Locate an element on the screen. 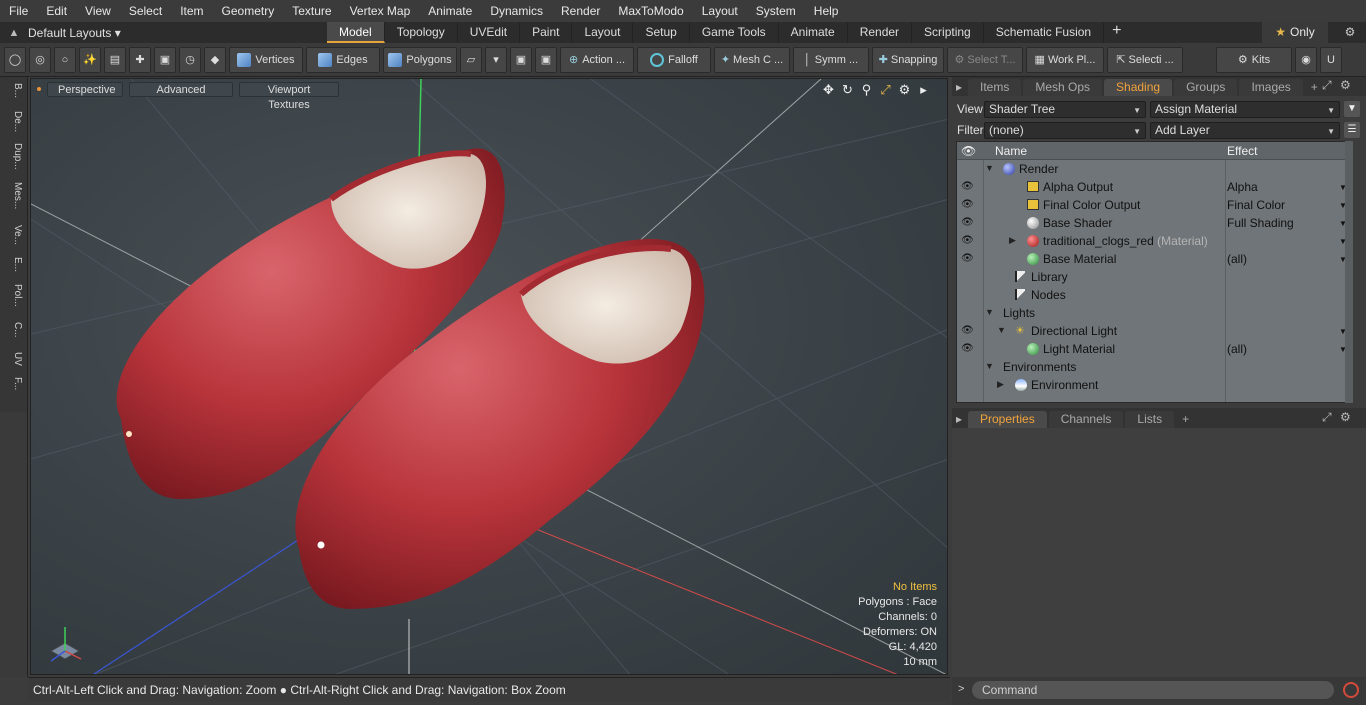  polygons-button: Polygons is located at coordinates (420, 59).